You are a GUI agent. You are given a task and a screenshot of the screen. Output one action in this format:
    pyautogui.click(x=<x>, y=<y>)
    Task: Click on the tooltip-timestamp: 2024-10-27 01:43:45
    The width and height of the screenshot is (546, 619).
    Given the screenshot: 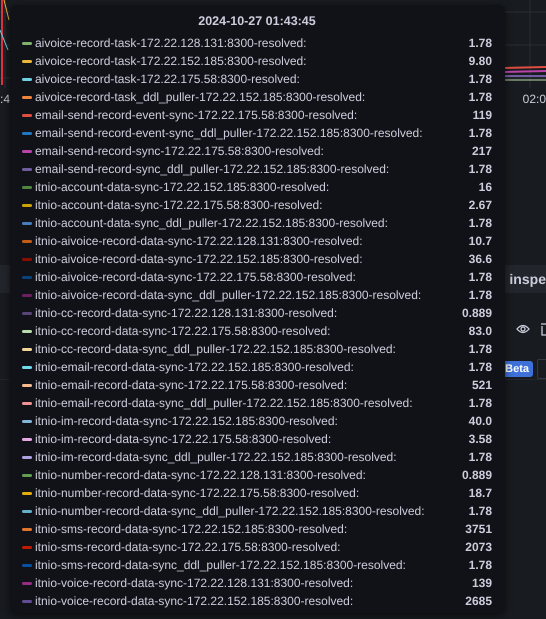 What is the action you would take?
    pyautogui.click(x=257, y=21)
    